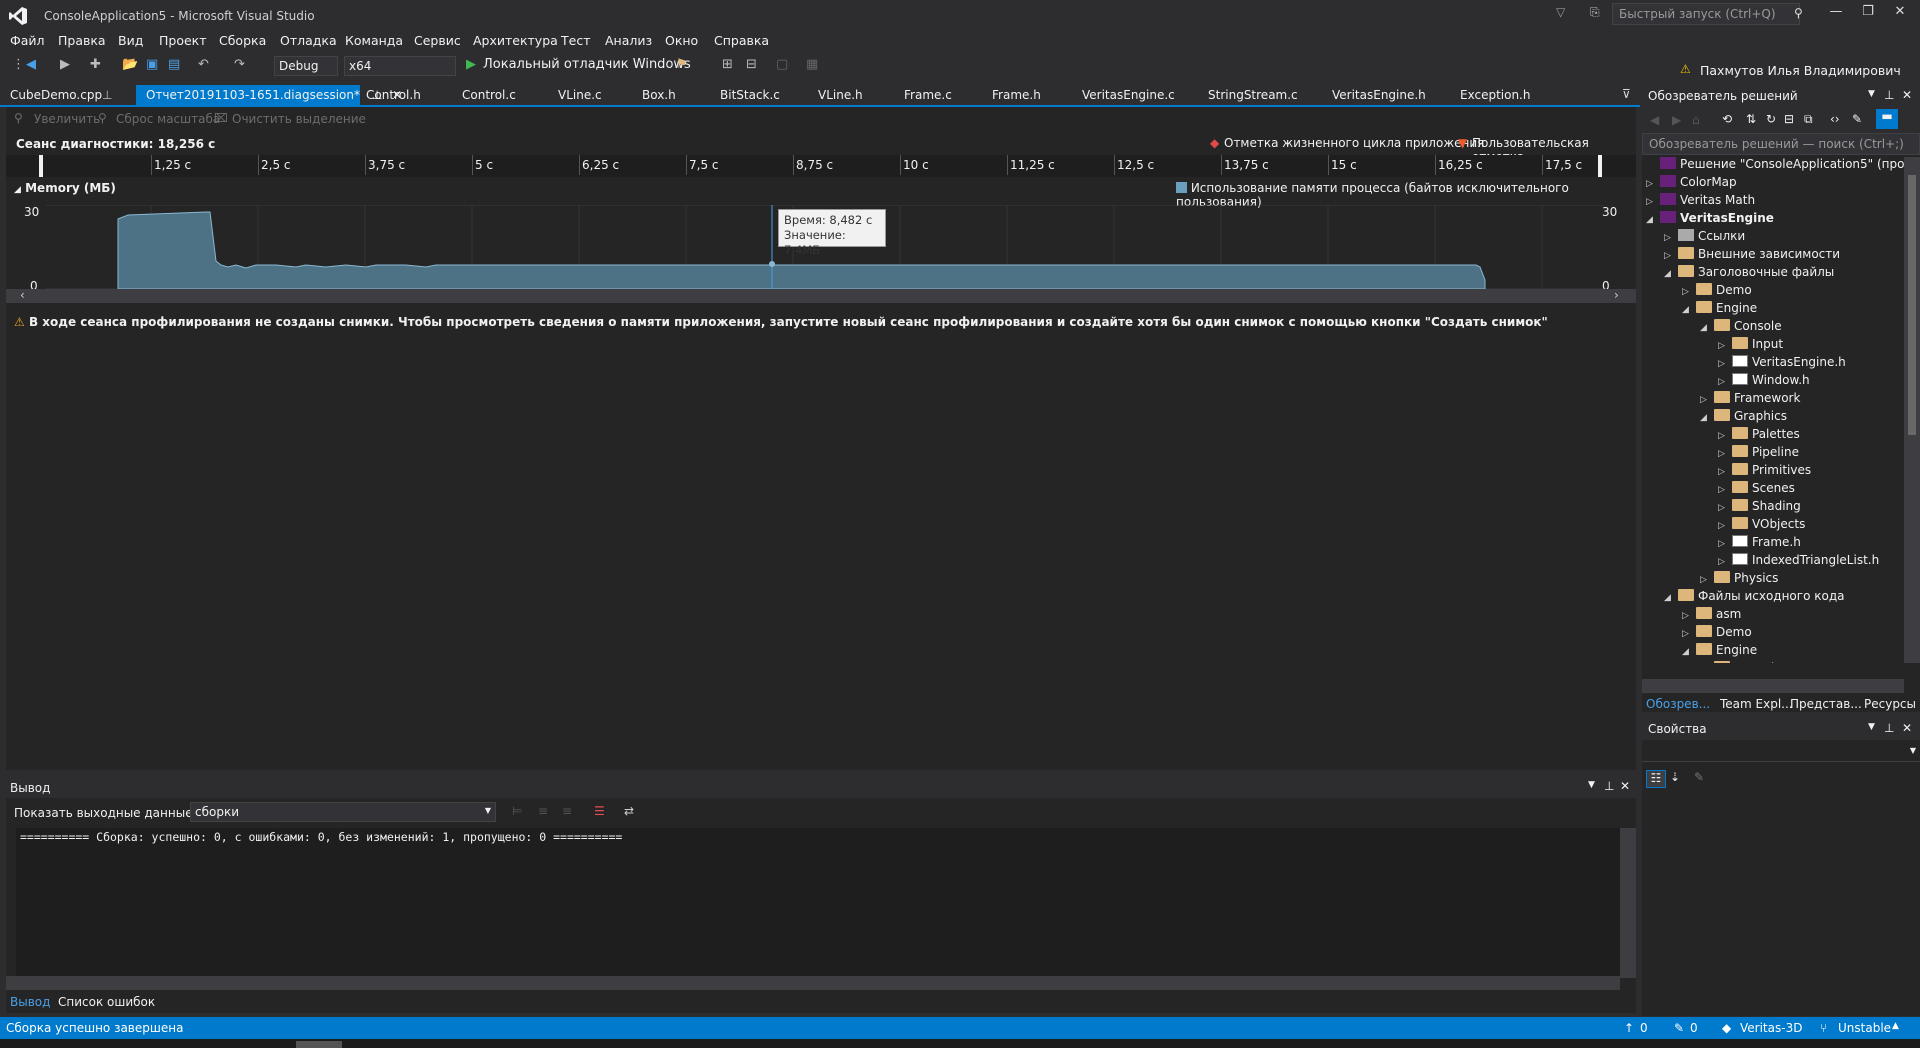  Describe the element at coordinates (471, 64) in the screenshot. I see `start-debugging-icon: ▶` at that location.